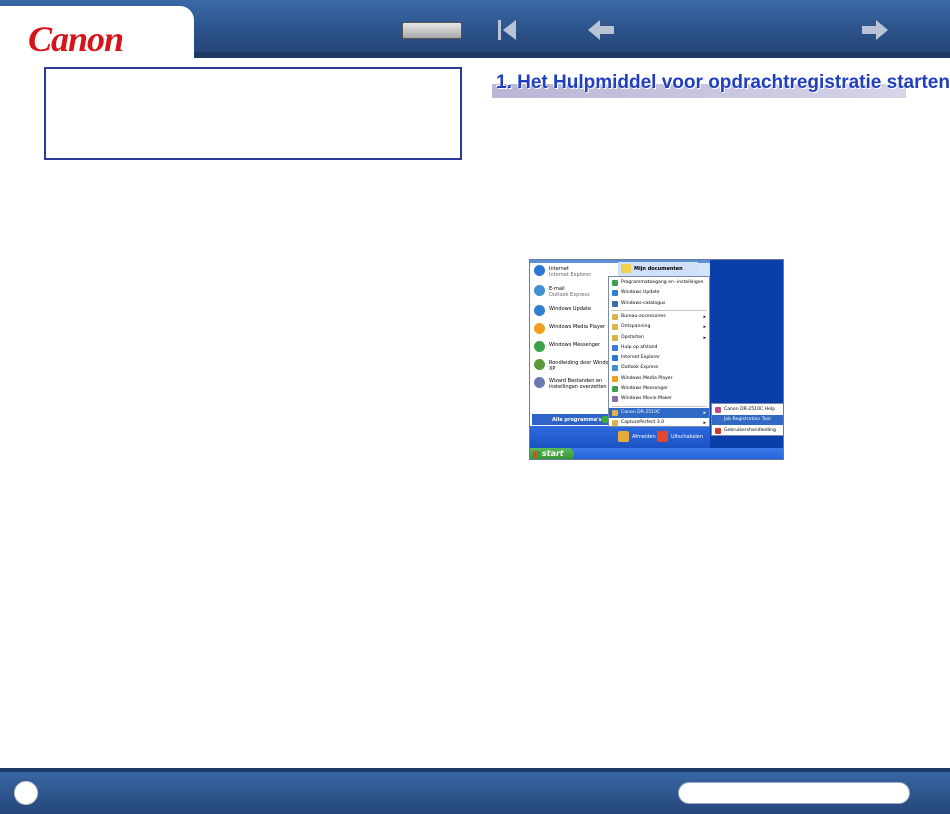 This screenshot has width=950, height=814. I want to click on my-documents-label: Mijn documenten, so click(658, 269).